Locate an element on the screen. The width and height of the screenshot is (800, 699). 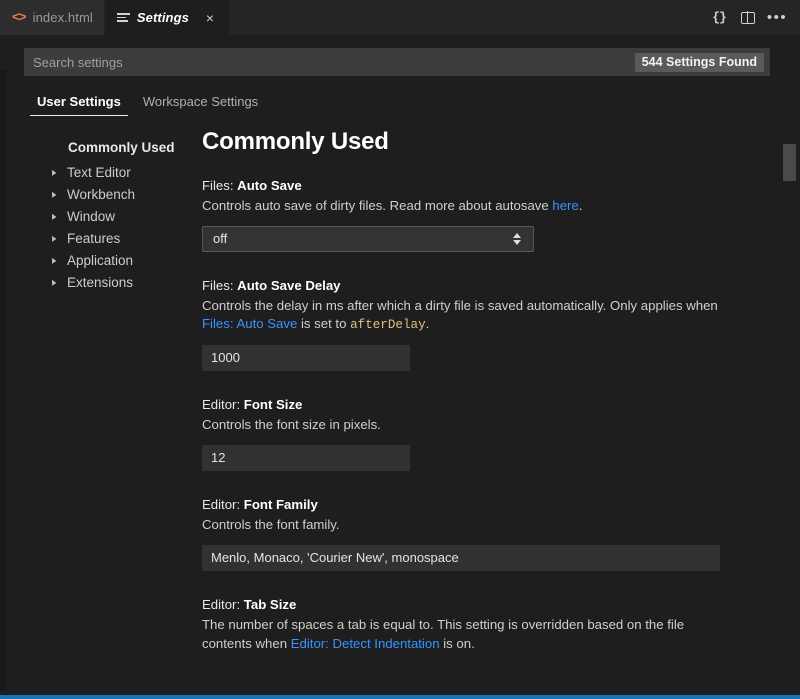
toc-item-label: Text Editor is located at coordinates (99, 172).